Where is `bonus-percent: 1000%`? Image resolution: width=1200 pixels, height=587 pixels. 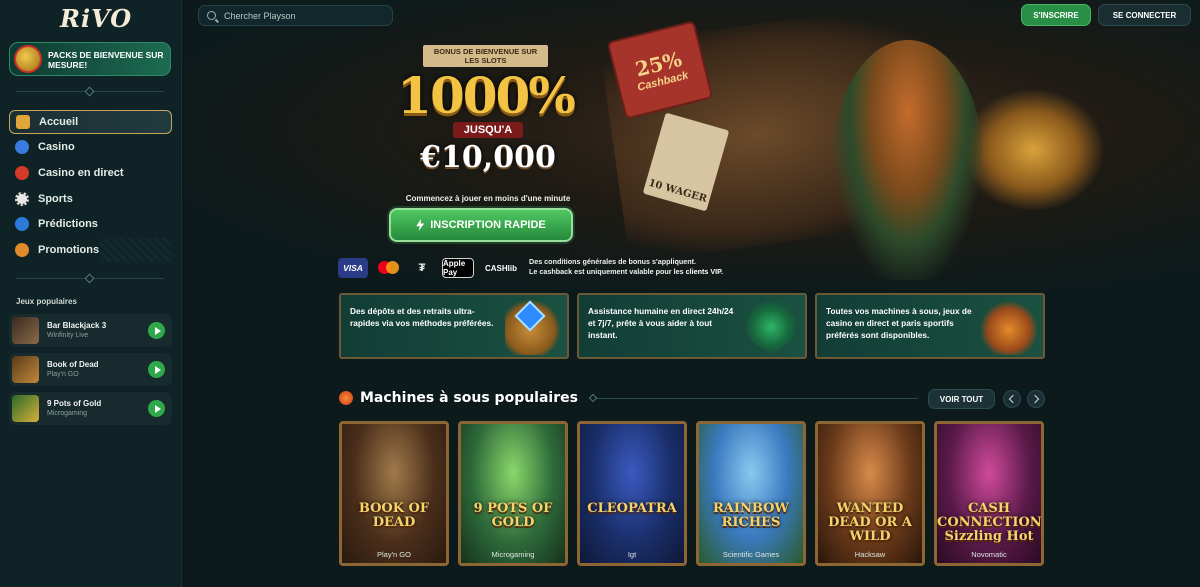 bonus-percent: 1000% is located at coordinates (486, 95).